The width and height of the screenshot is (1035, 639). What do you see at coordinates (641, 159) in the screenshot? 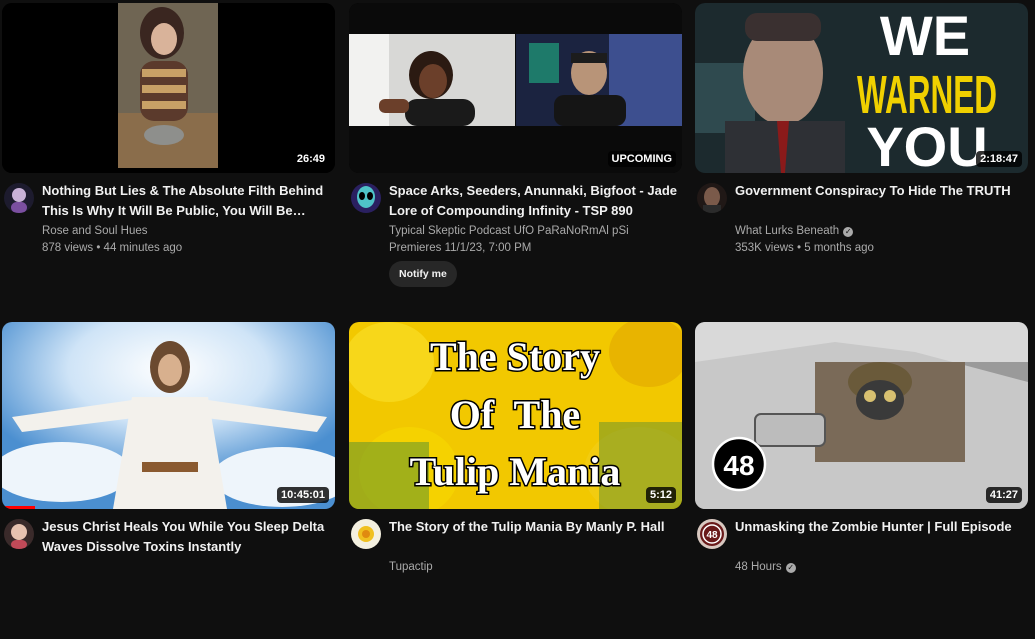
I see `upcoming-badge: UPCOMING` at bounding box center [641, 159].